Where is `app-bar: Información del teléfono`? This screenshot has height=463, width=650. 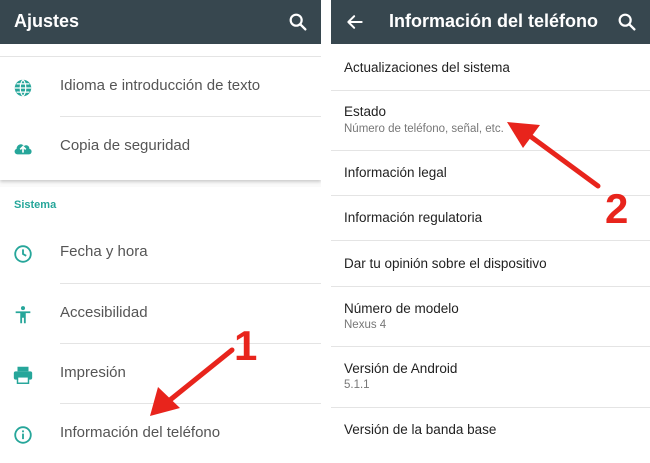 app-bar: Información del teléfono is located at coordinates (490, 22).